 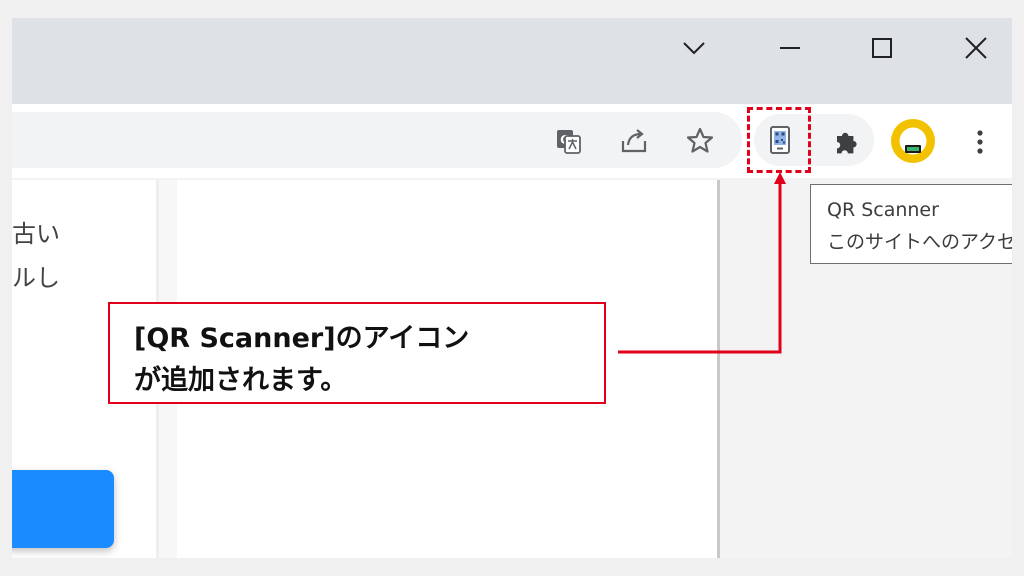 I want to click on profile-avatar, so click(x=913, y=141).